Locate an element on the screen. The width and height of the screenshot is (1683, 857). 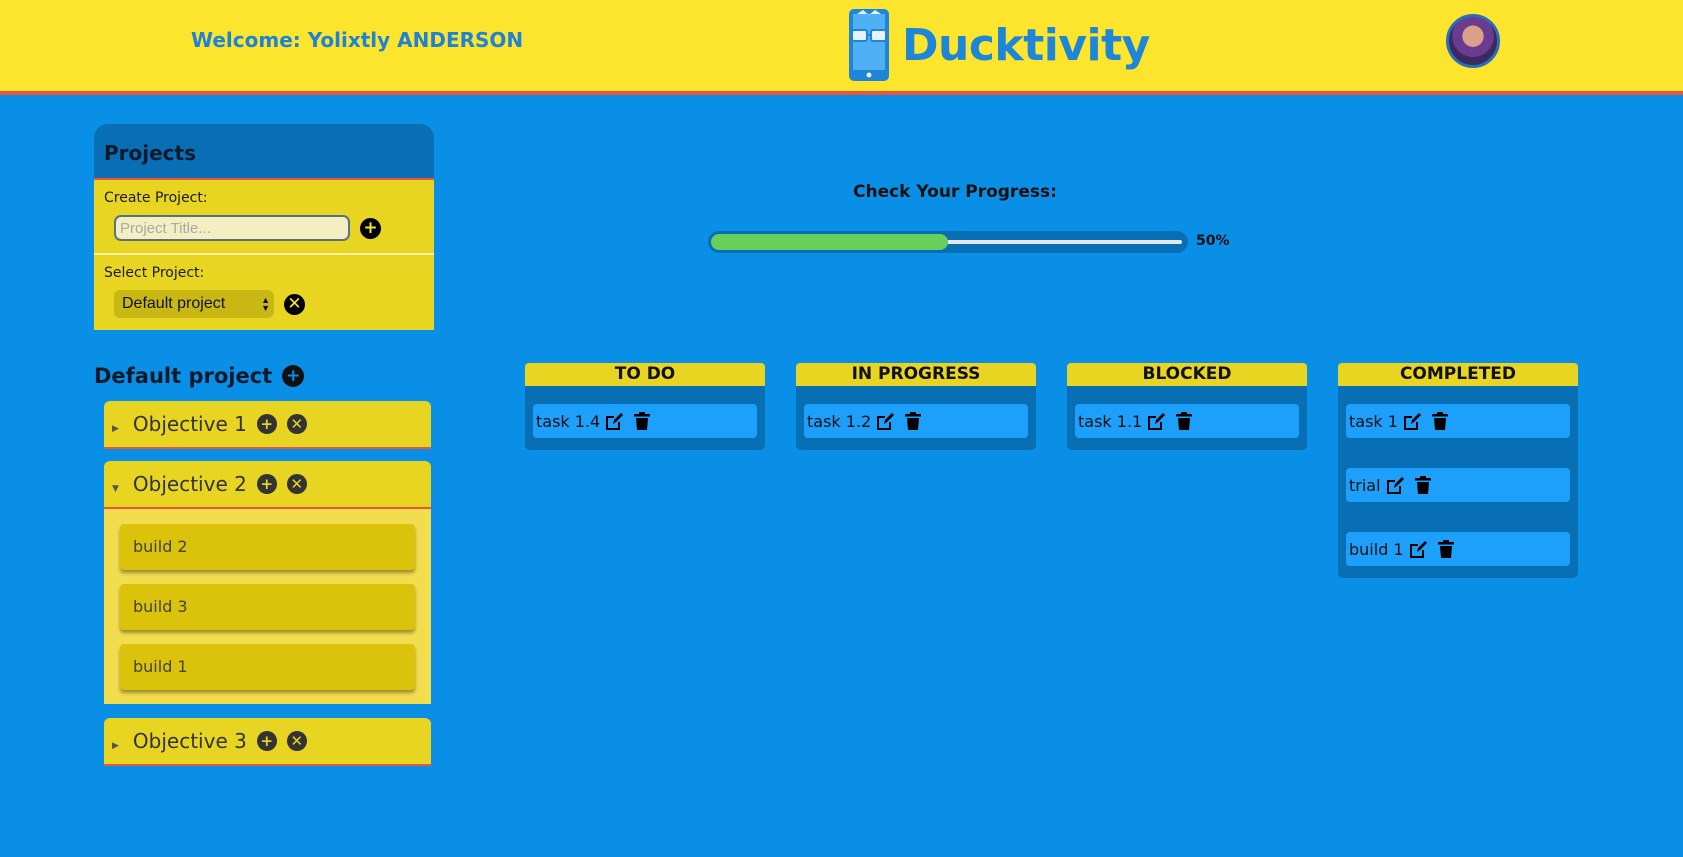
objective-label: Objective 1 is located at coordinates (189, 424).